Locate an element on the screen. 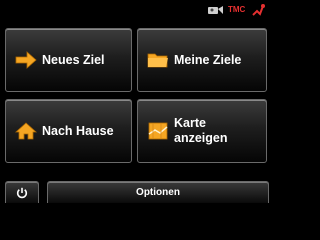 This screenshot has width=320, height=240. gps-receiver-icon is located at coordinates (215, 10).